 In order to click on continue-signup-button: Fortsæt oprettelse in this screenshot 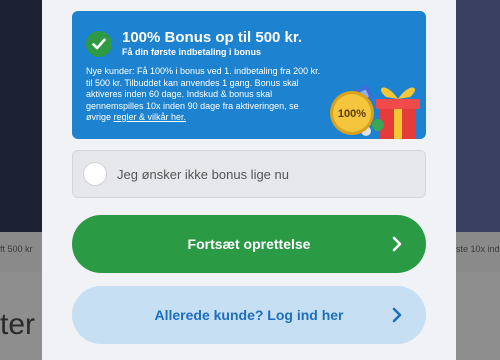, I will do `click(249, 244)`.